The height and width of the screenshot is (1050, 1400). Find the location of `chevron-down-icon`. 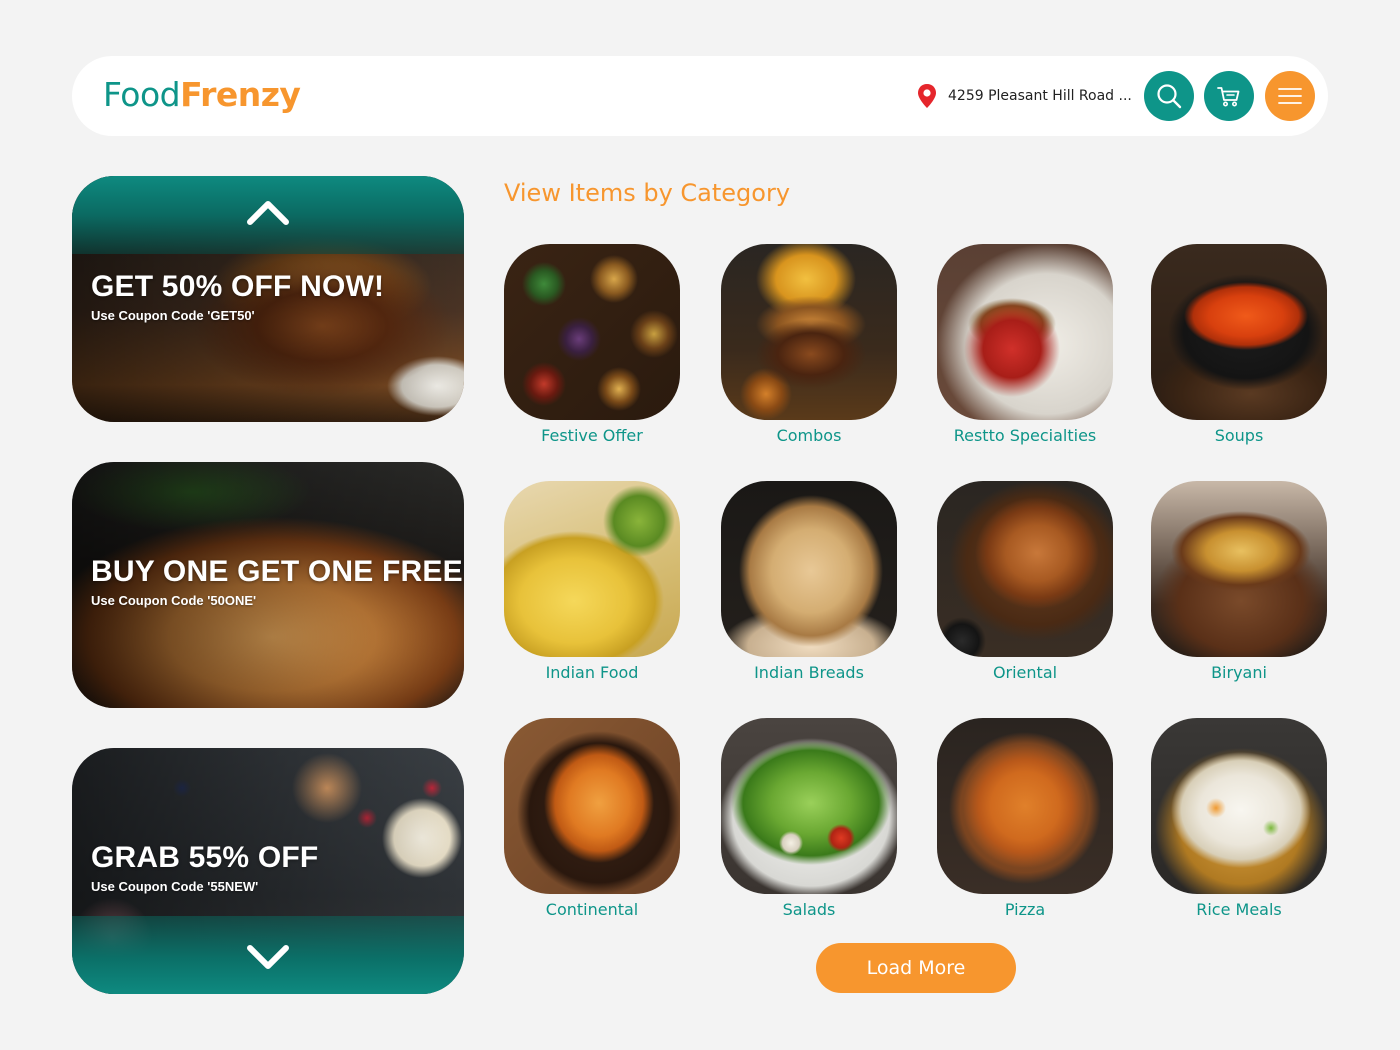

chevron-down-icon is located at coordinates (268, 957).